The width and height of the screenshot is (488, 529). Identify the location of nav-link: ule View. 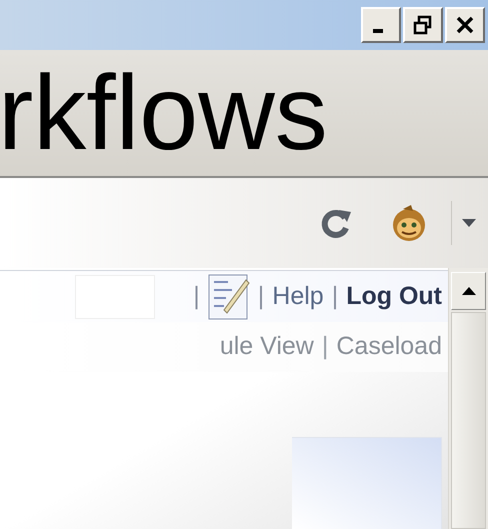
(267, 347).